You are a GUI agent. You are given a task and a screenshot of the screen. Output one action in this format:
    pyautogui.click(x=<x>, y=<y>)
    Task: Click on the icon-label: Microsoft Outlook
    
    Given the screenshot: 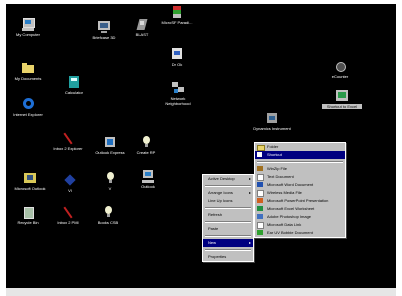 What is the action you would take?
    pyautogui.click(x=30, y=188)
    